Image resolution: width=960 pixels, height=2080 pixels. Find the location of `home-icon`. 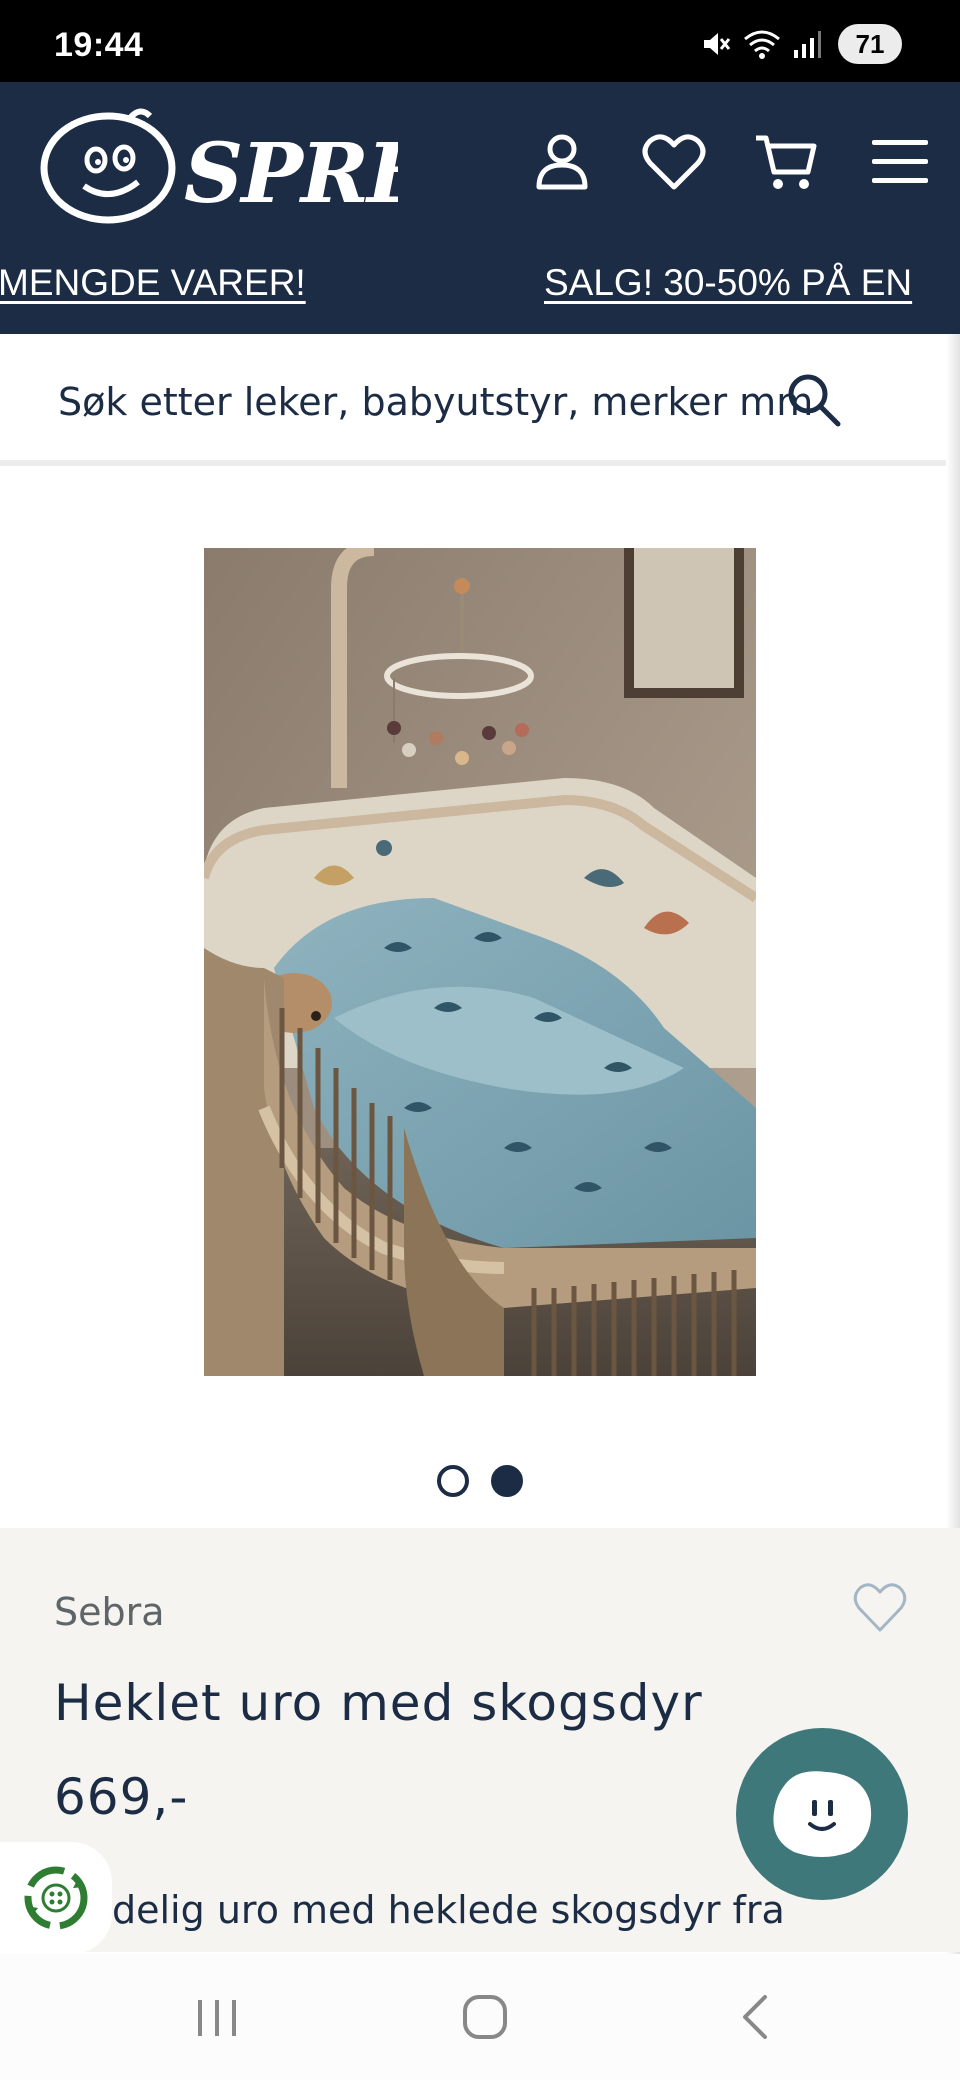

home-icon is located at coordinates (485, 2017).